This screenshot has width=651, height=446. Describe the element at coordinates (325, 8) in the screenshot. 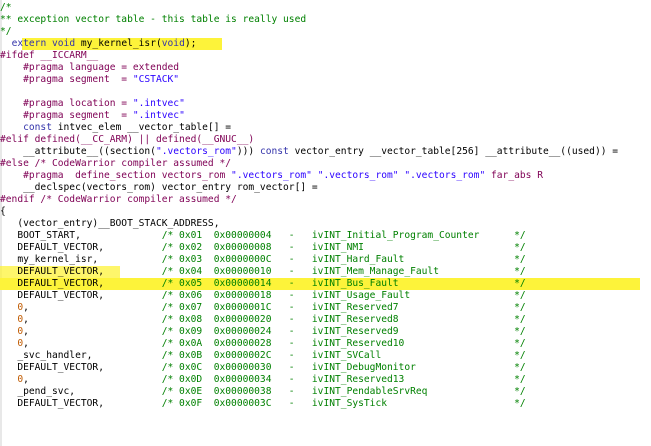

I see `code-line: /*` at that location.